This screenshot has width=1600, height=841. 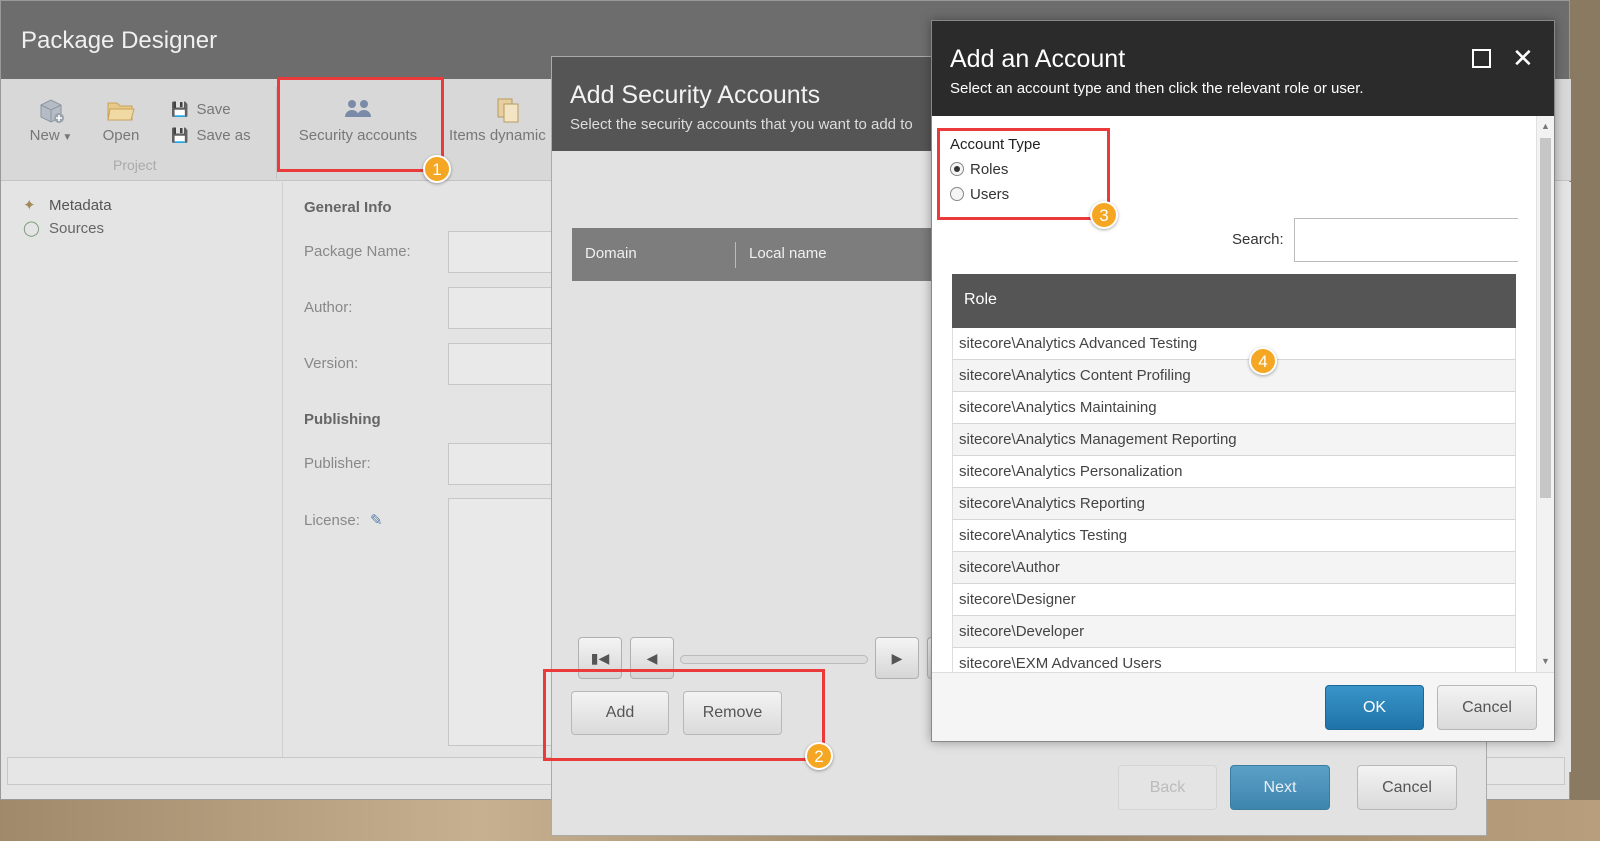 What do you see at coordinates (31, 228) in the screenshot?
I see `database-icon: ◯` at bounding box center [31, 228].